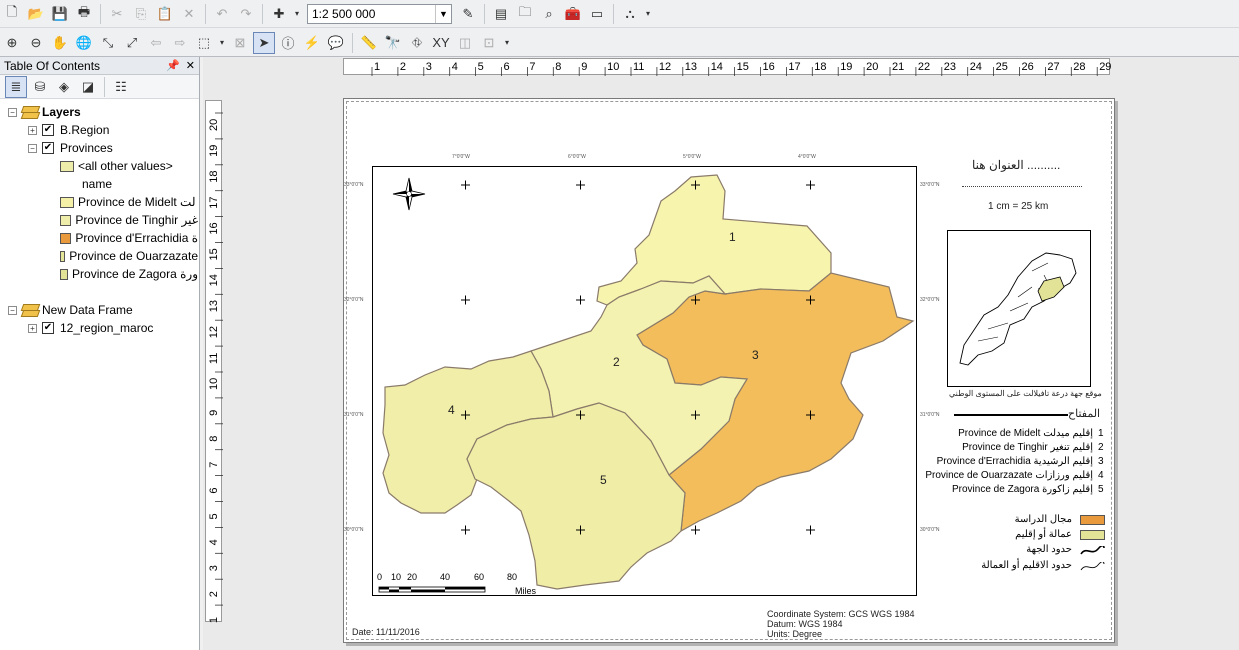 The width and height of the screenshot is (1239, 650). I want to click on search-window-icon: ⌕, so click(549, 14).